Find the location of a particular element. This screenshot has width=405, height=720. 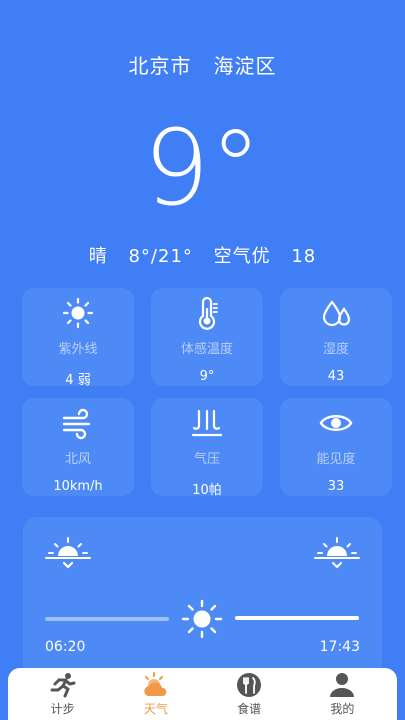

day-progress-remaining is located at coordinates (297, 618).